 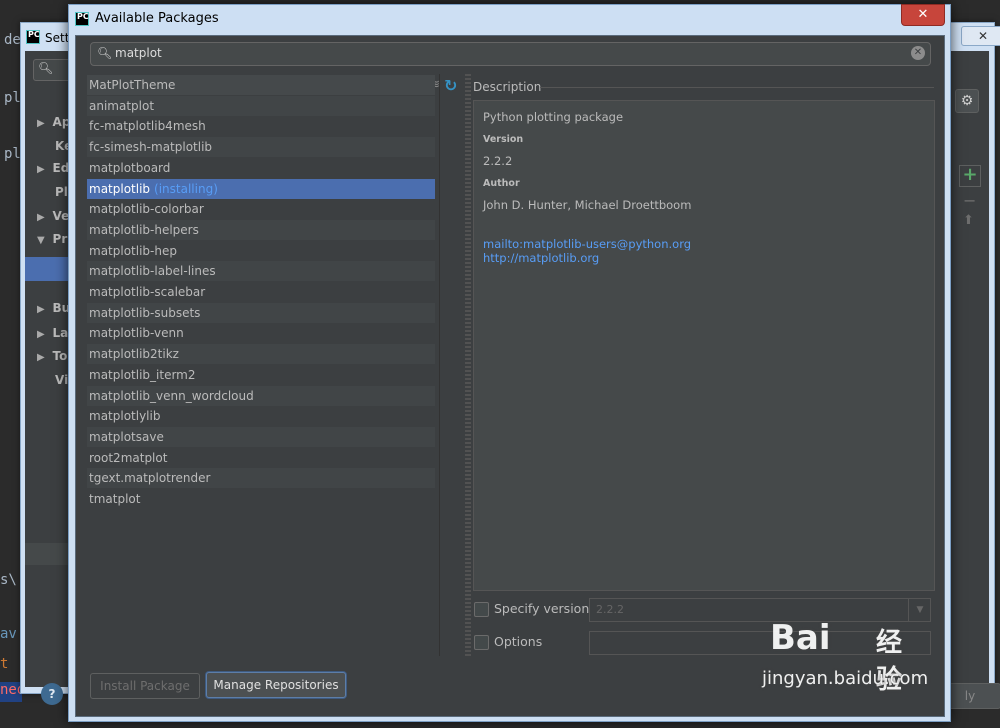 I want to click on settings-tree-item: Pl, so click(x=61, y=192).